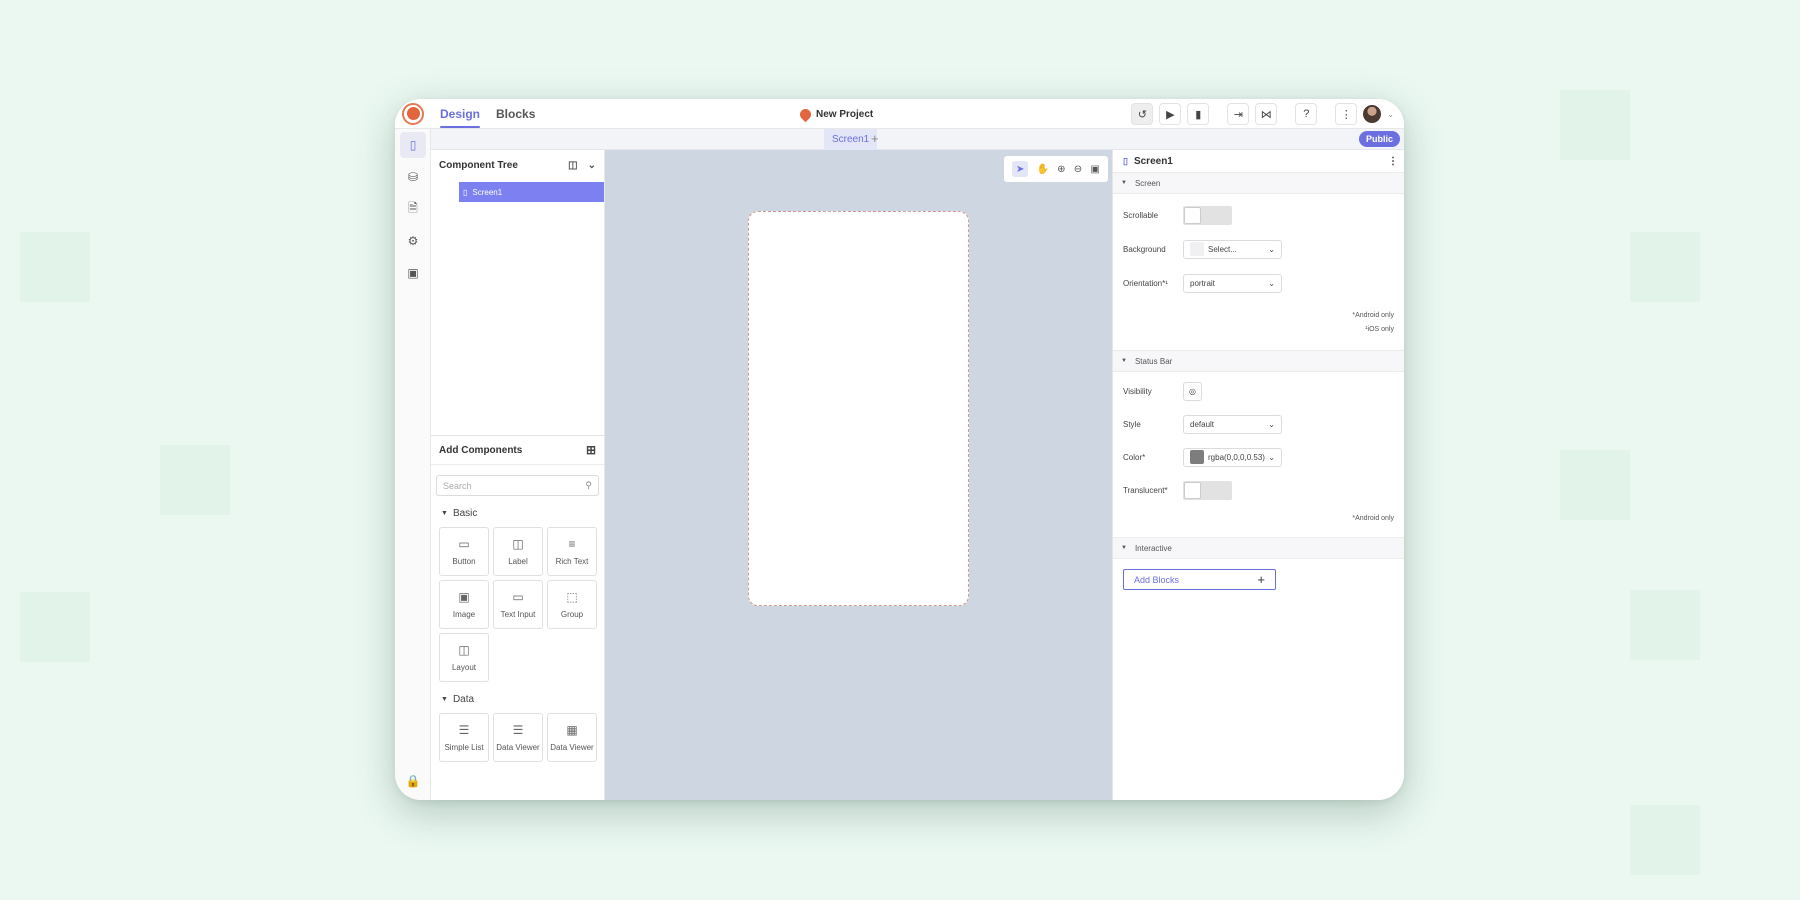 This screenshot has width=1800, height=900. Describe the element at coordinates (1061, 169) in the screenshot. I see `zoom-in-icon: ⊕` at that location.